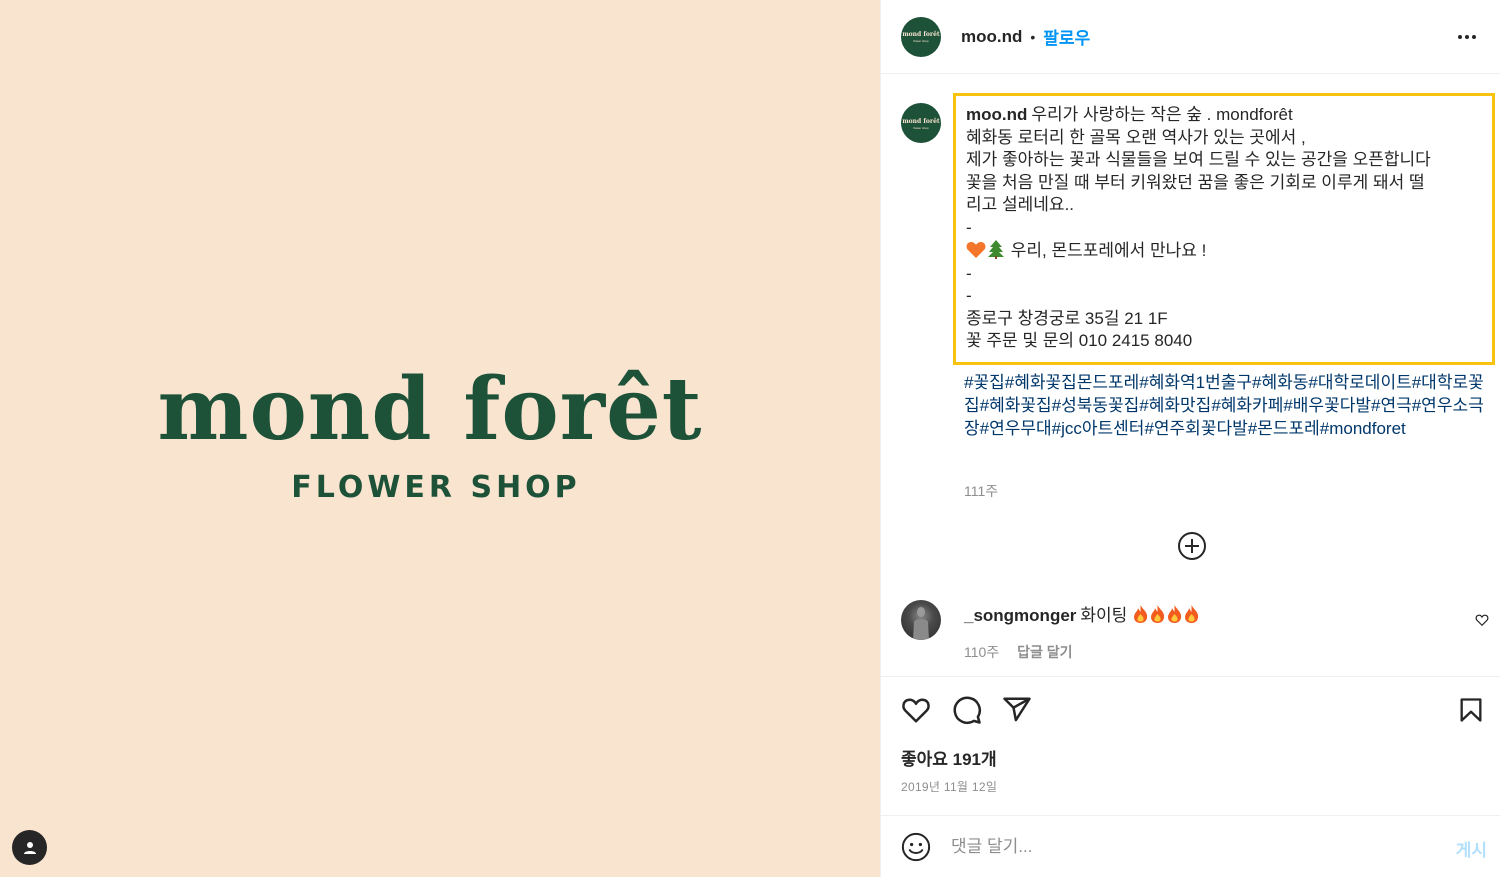 The width and height of the screenshot is (1500, 877). What do you see at coordinates (436, 487) in the screenshot?
I see `brand-subtitle: FLOWER SHOP` at bounding box center [436, 487].